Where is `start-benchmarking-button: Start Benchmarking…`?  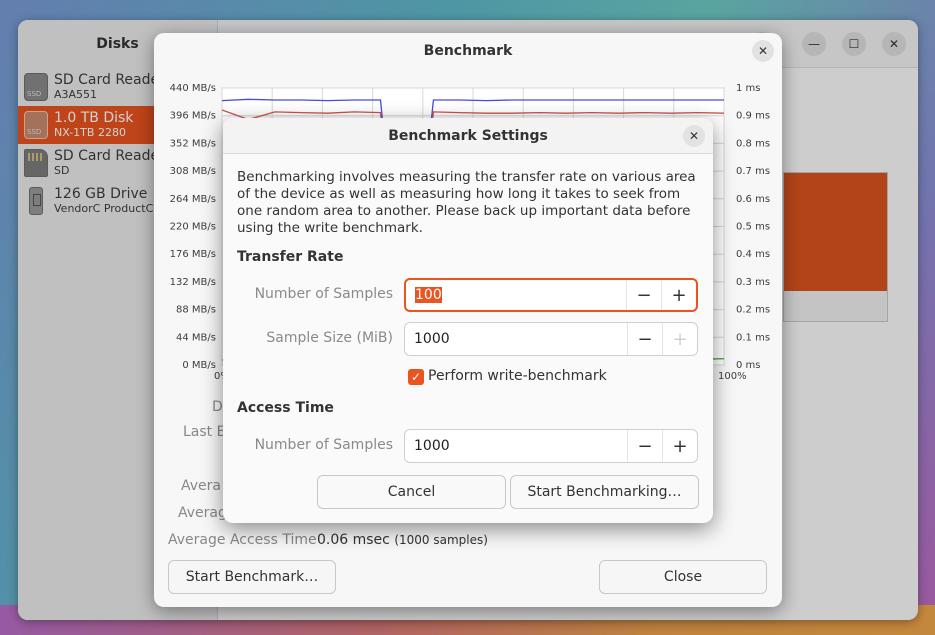 start-benchmarking-button: Start Benchmarking… is located at coordinates (604, 492).